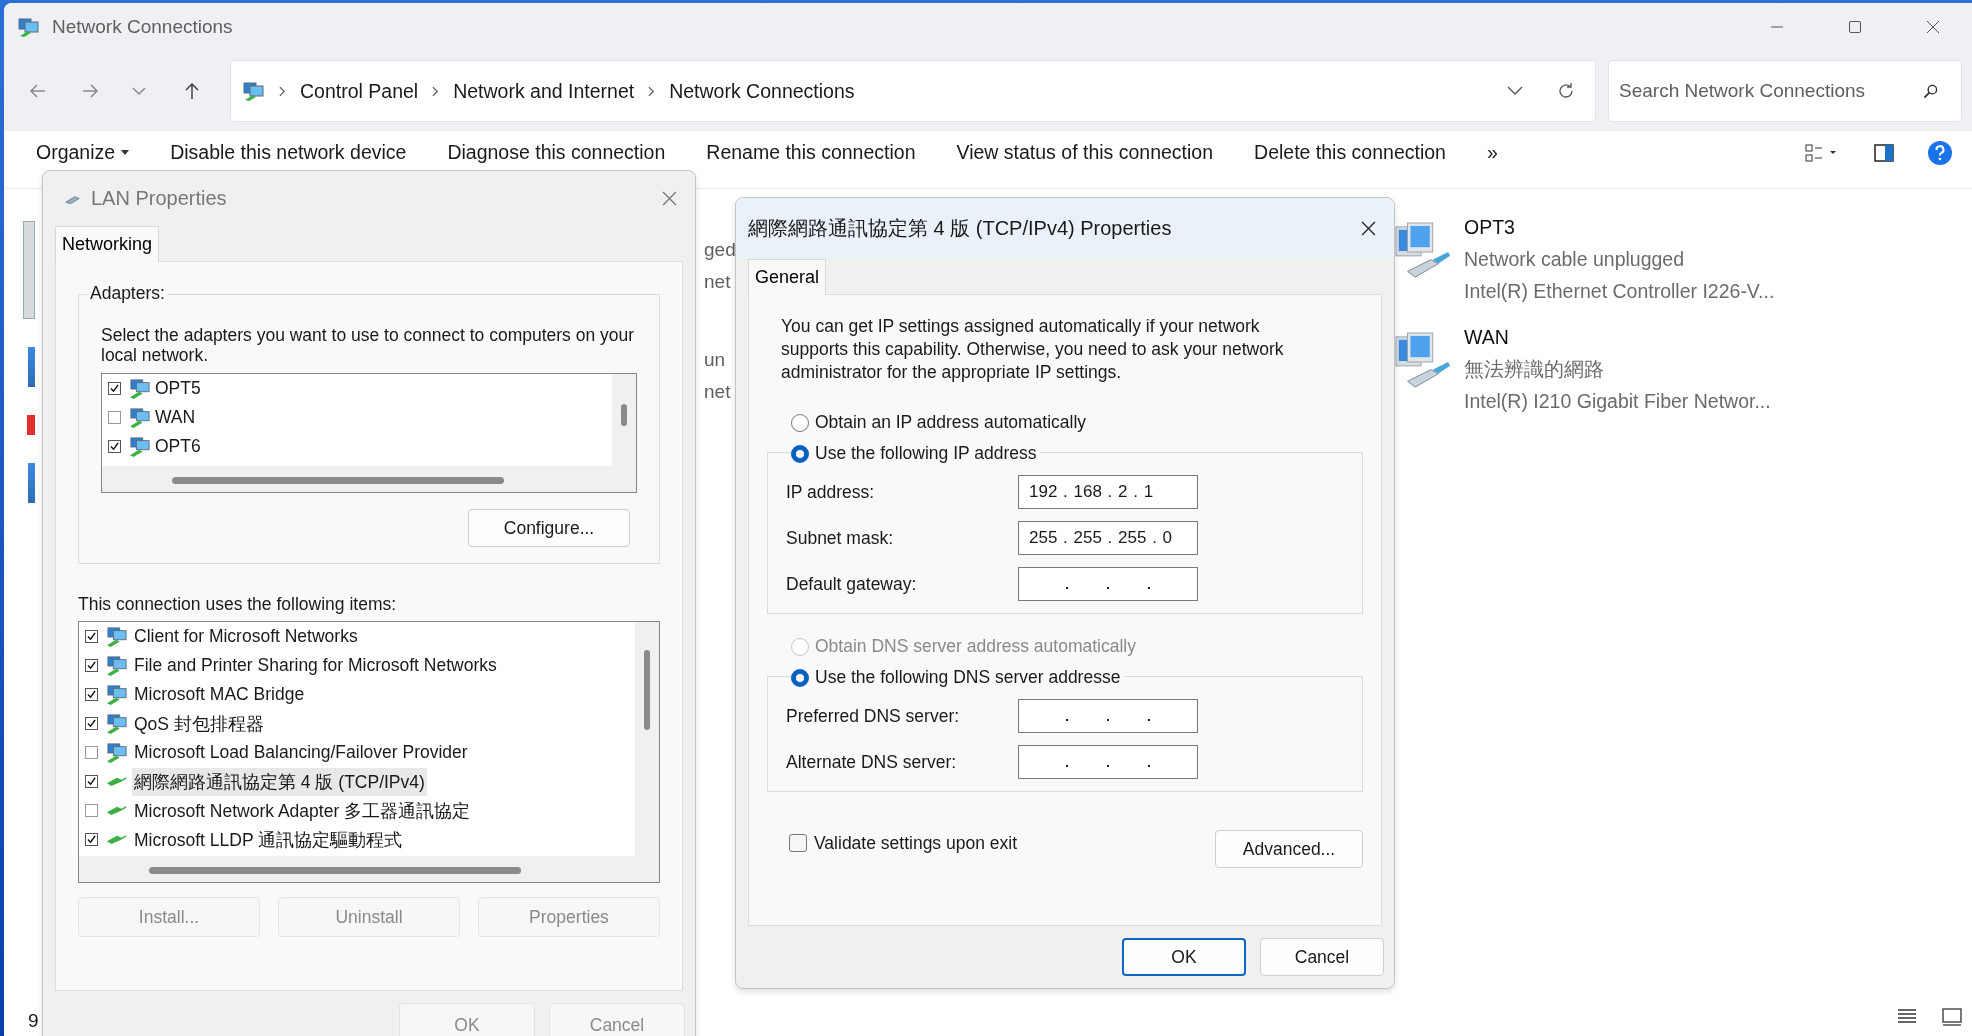 This screenshot has width=1972, height=1036. Describe the element at coordinates (872, 762) in the screenshot. I see `field-label: Alternate DNS server:` at that location.